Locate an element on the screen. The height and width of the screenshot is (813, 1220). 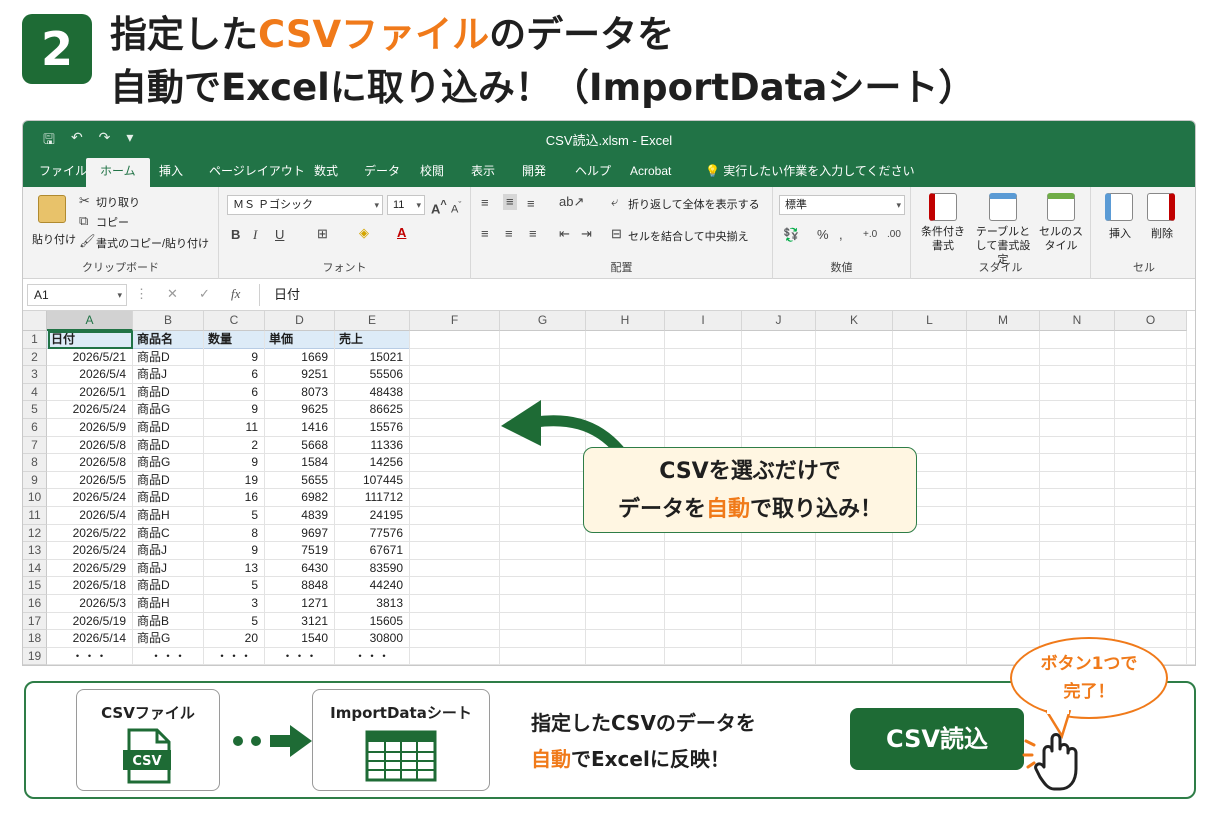
cell-styles-button: セルのスタイル is located at coordinates (1061, 239).